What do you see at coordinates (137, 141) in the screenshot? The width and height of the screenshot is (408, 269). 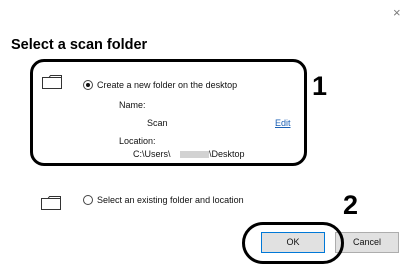 I see `location-label: Location:` at bounding box center [137, 141].